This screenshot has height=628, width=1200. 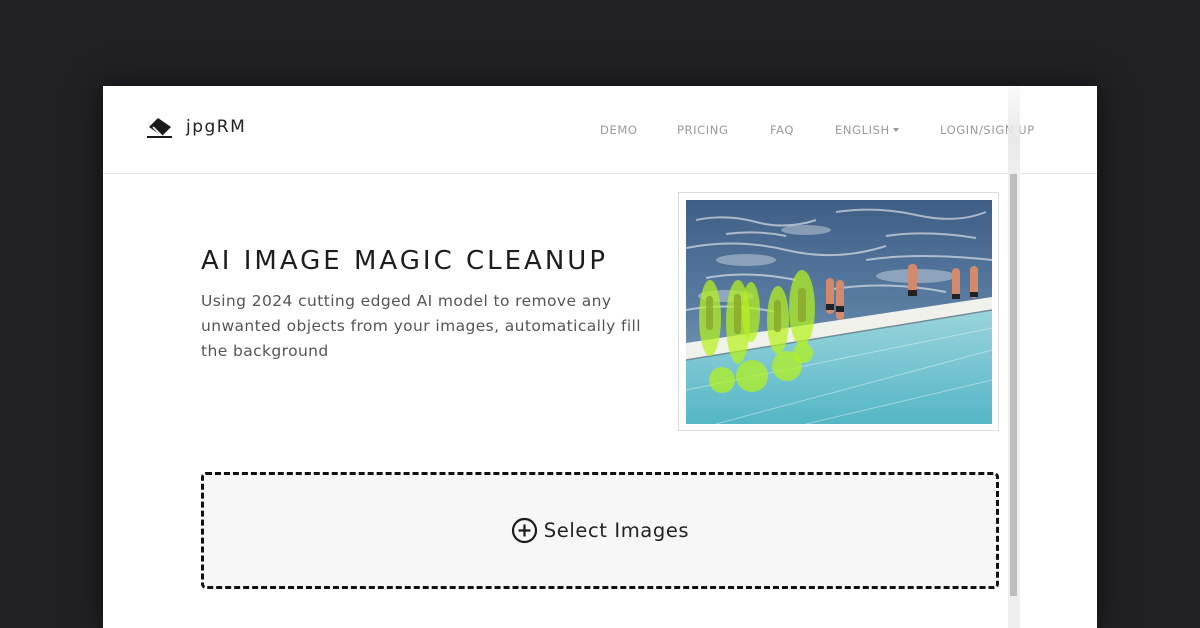 What do you see at coordinates (404, 261) in the screenshot?
I see `hero-title: AI IMAGE MAGIC CLEANUP` at bounding box center [404, 261].